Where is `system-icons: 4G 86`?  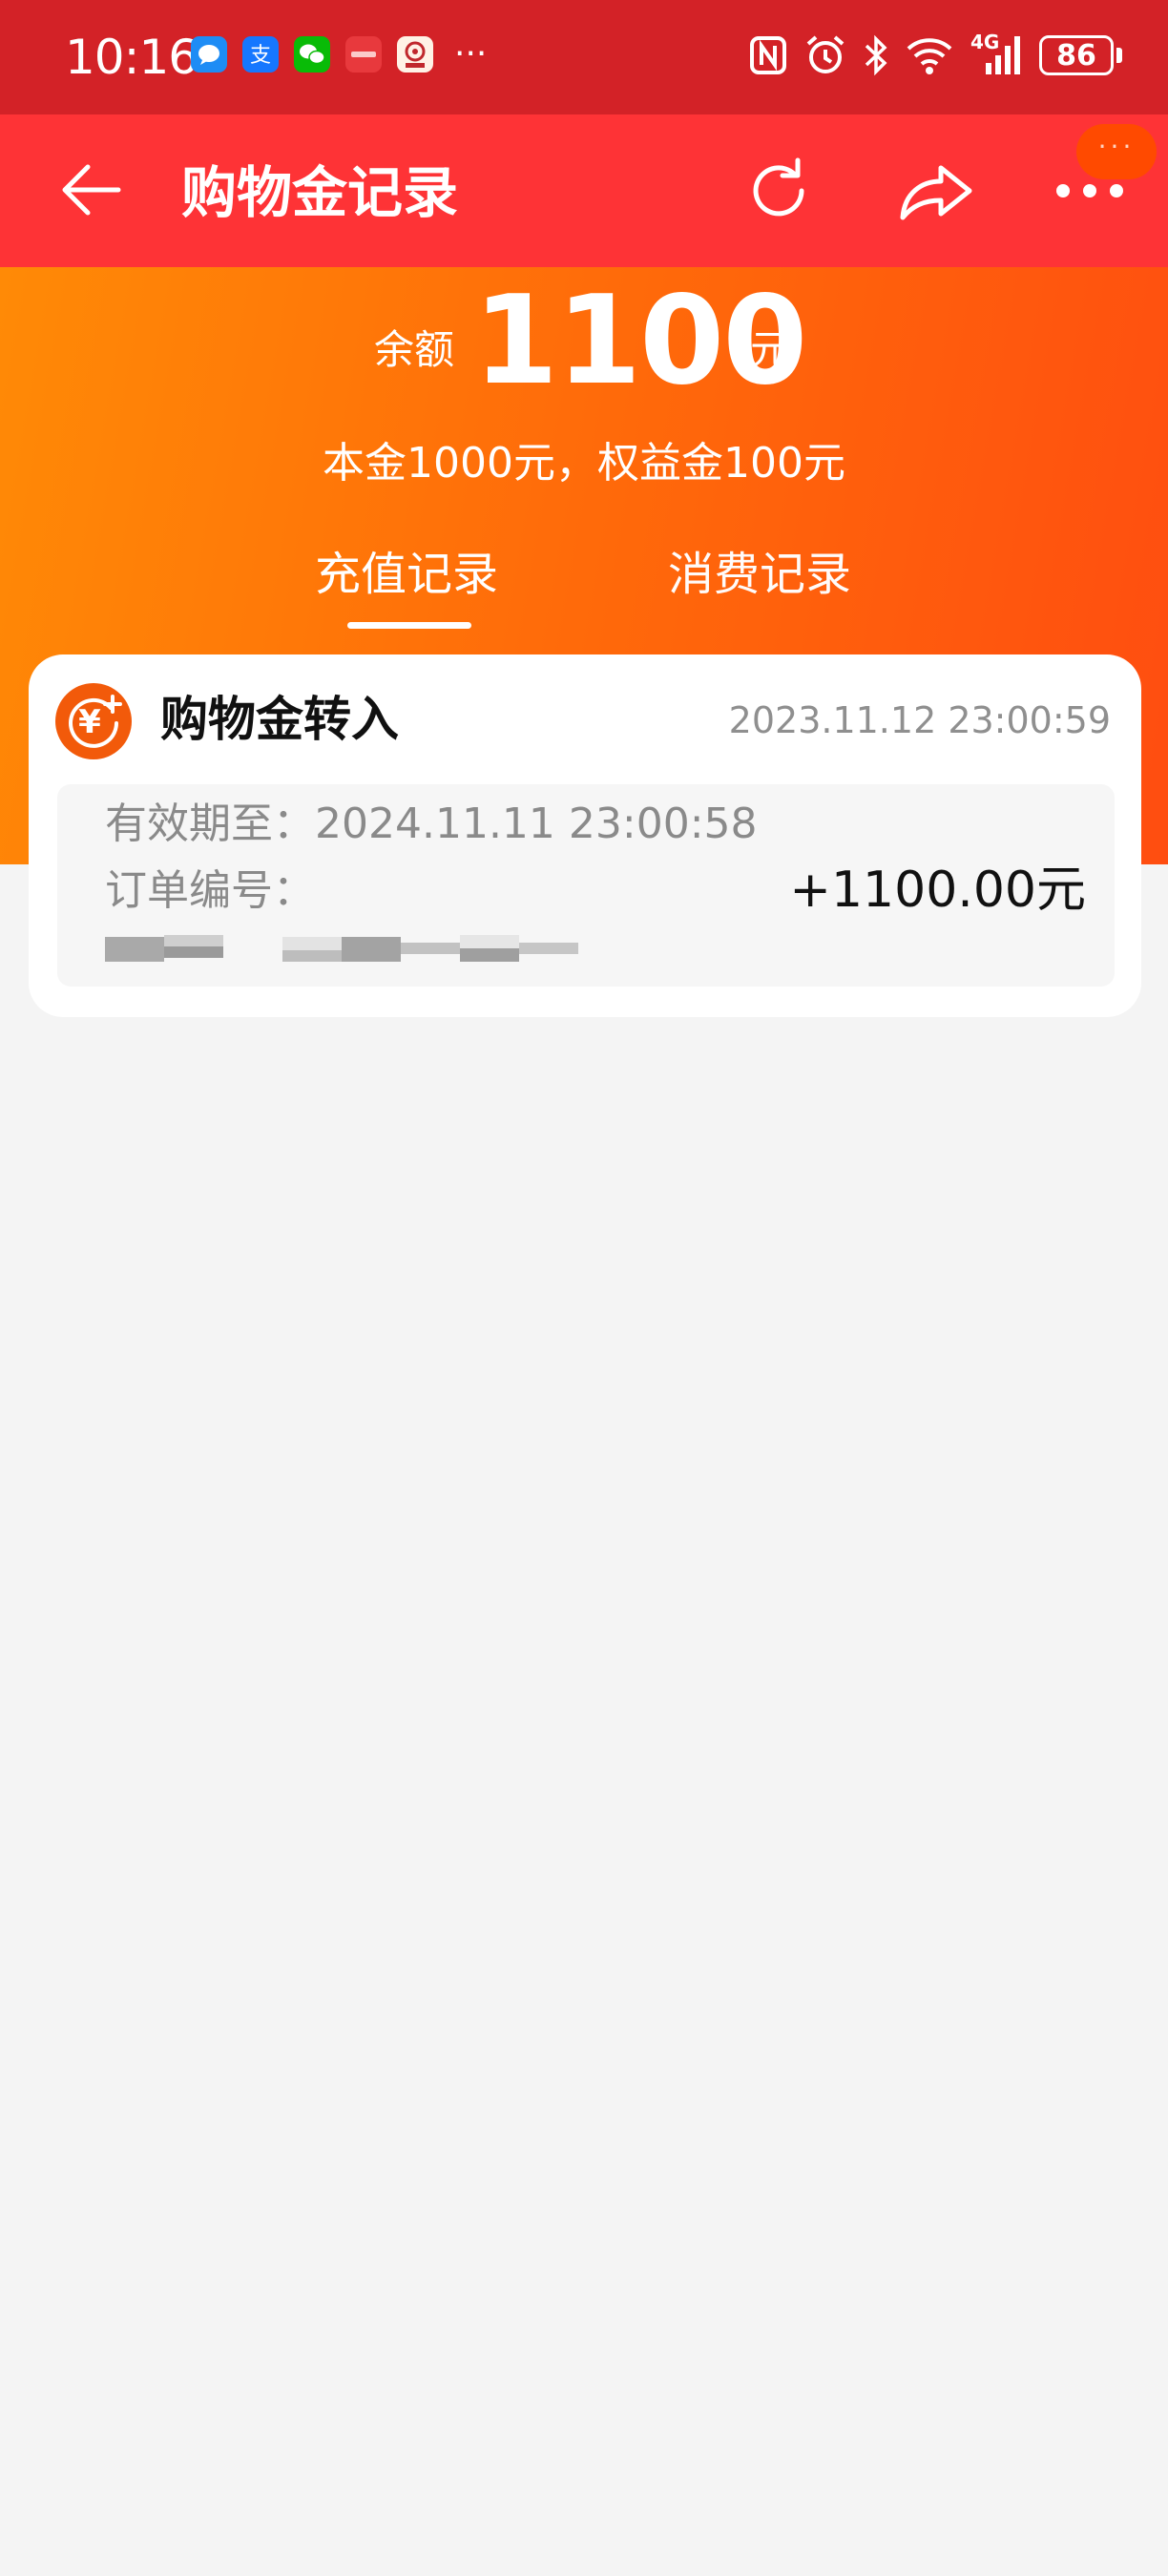 system-icons: 4G 86 is located at coordinates (935, 53).